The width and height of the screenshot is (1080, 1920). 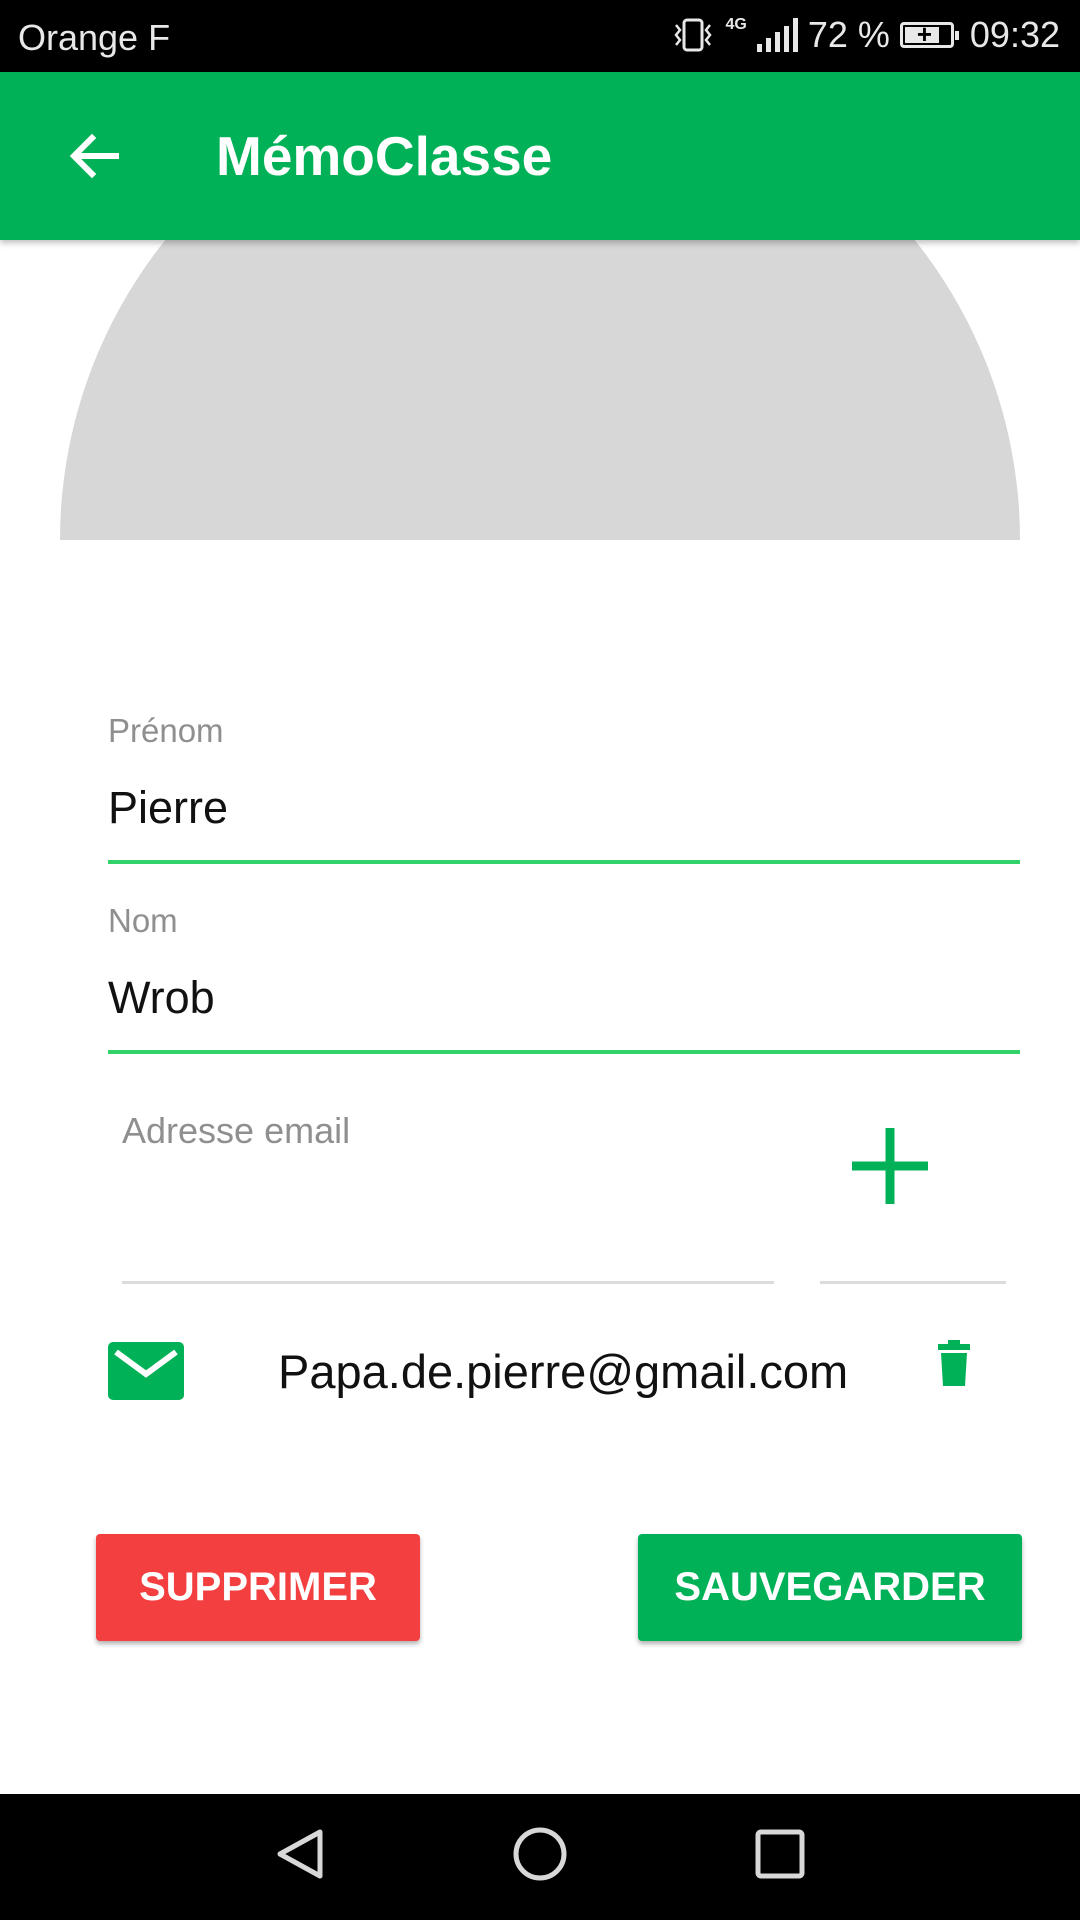 I want to click on last-name-field: Nom Wrob, so click(x=564, y=979).